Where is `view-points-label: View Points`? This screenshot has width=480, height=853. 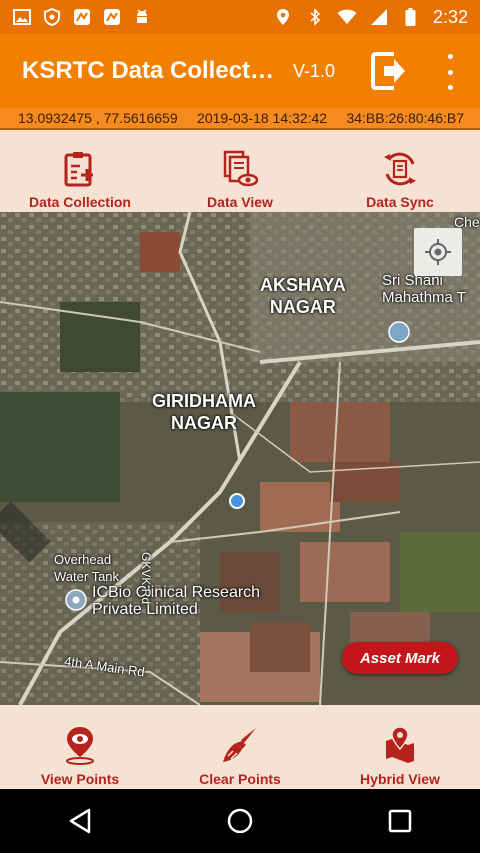
view-points-label: View Points is located at coordinates (80, 779).